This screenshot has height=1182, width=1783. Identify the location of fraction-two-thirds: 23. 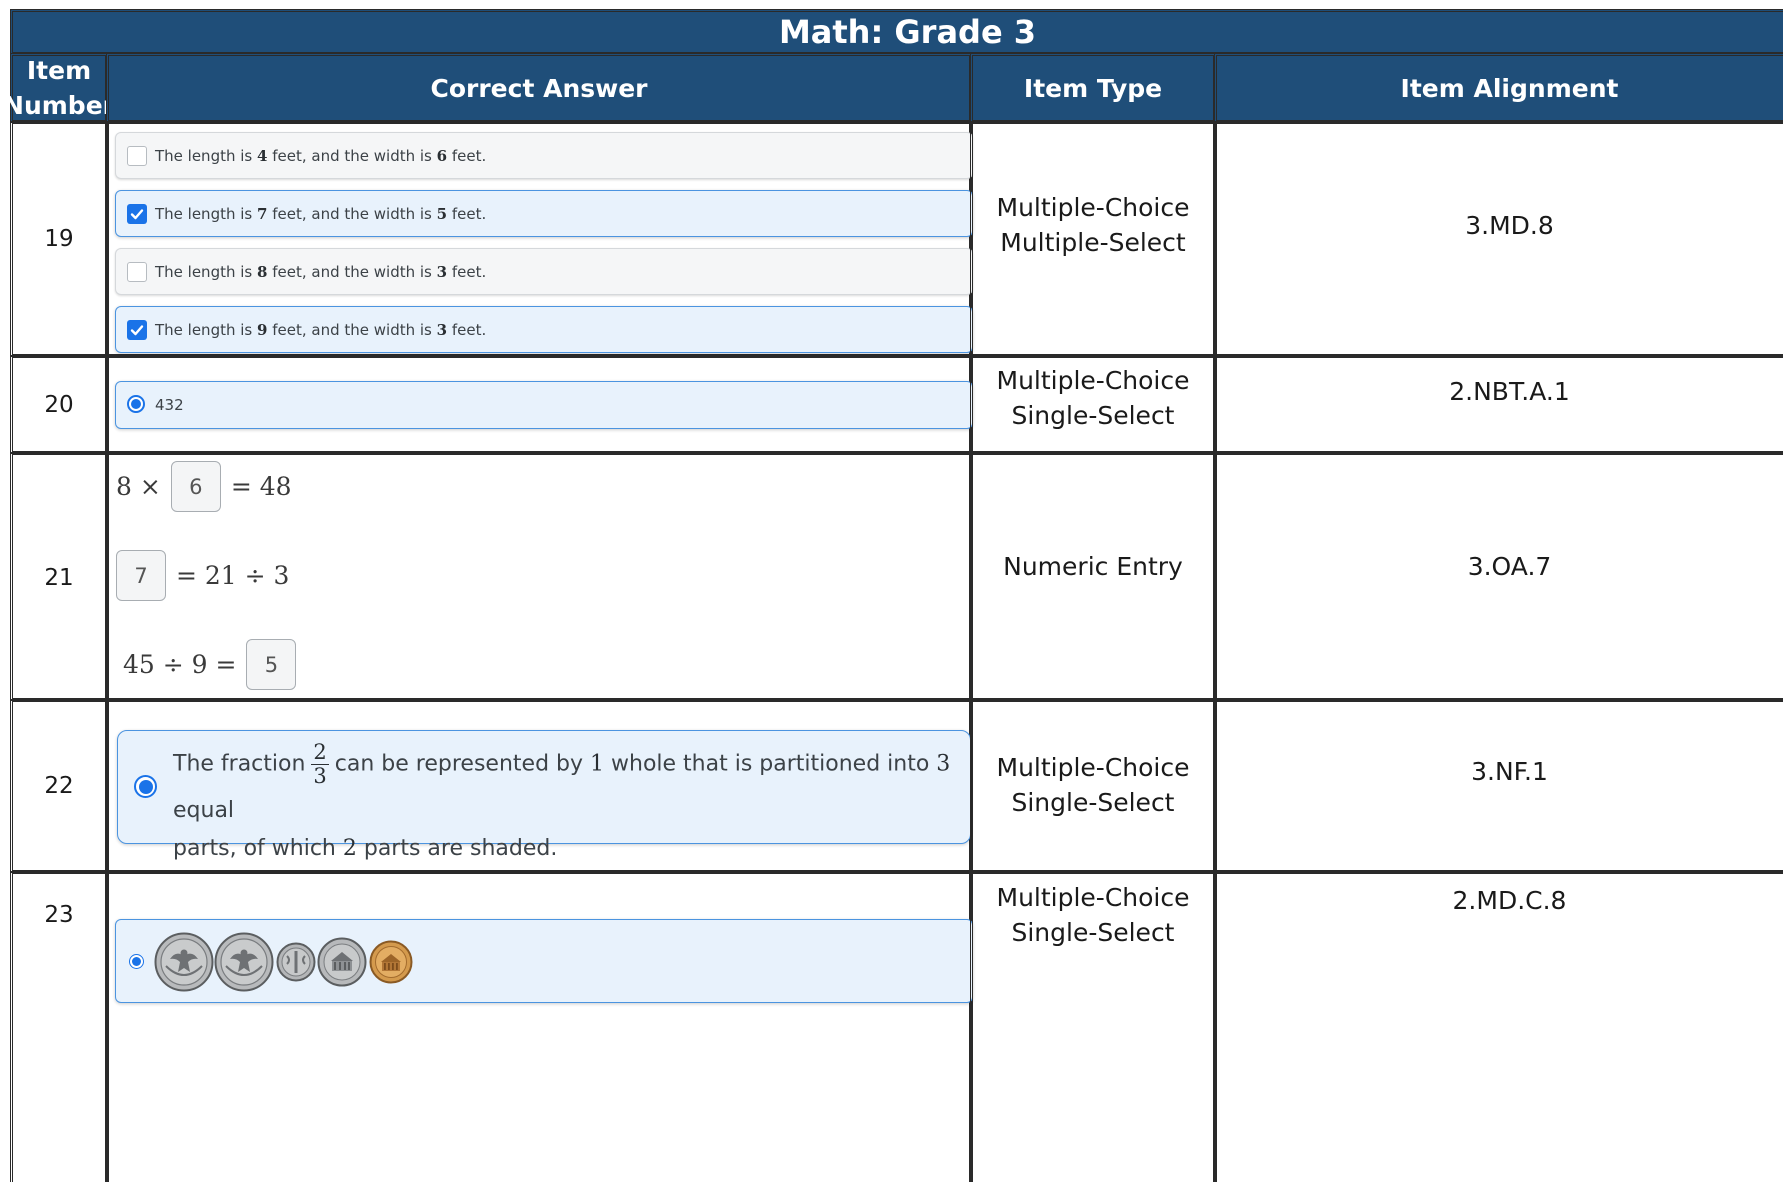
(320, 764).